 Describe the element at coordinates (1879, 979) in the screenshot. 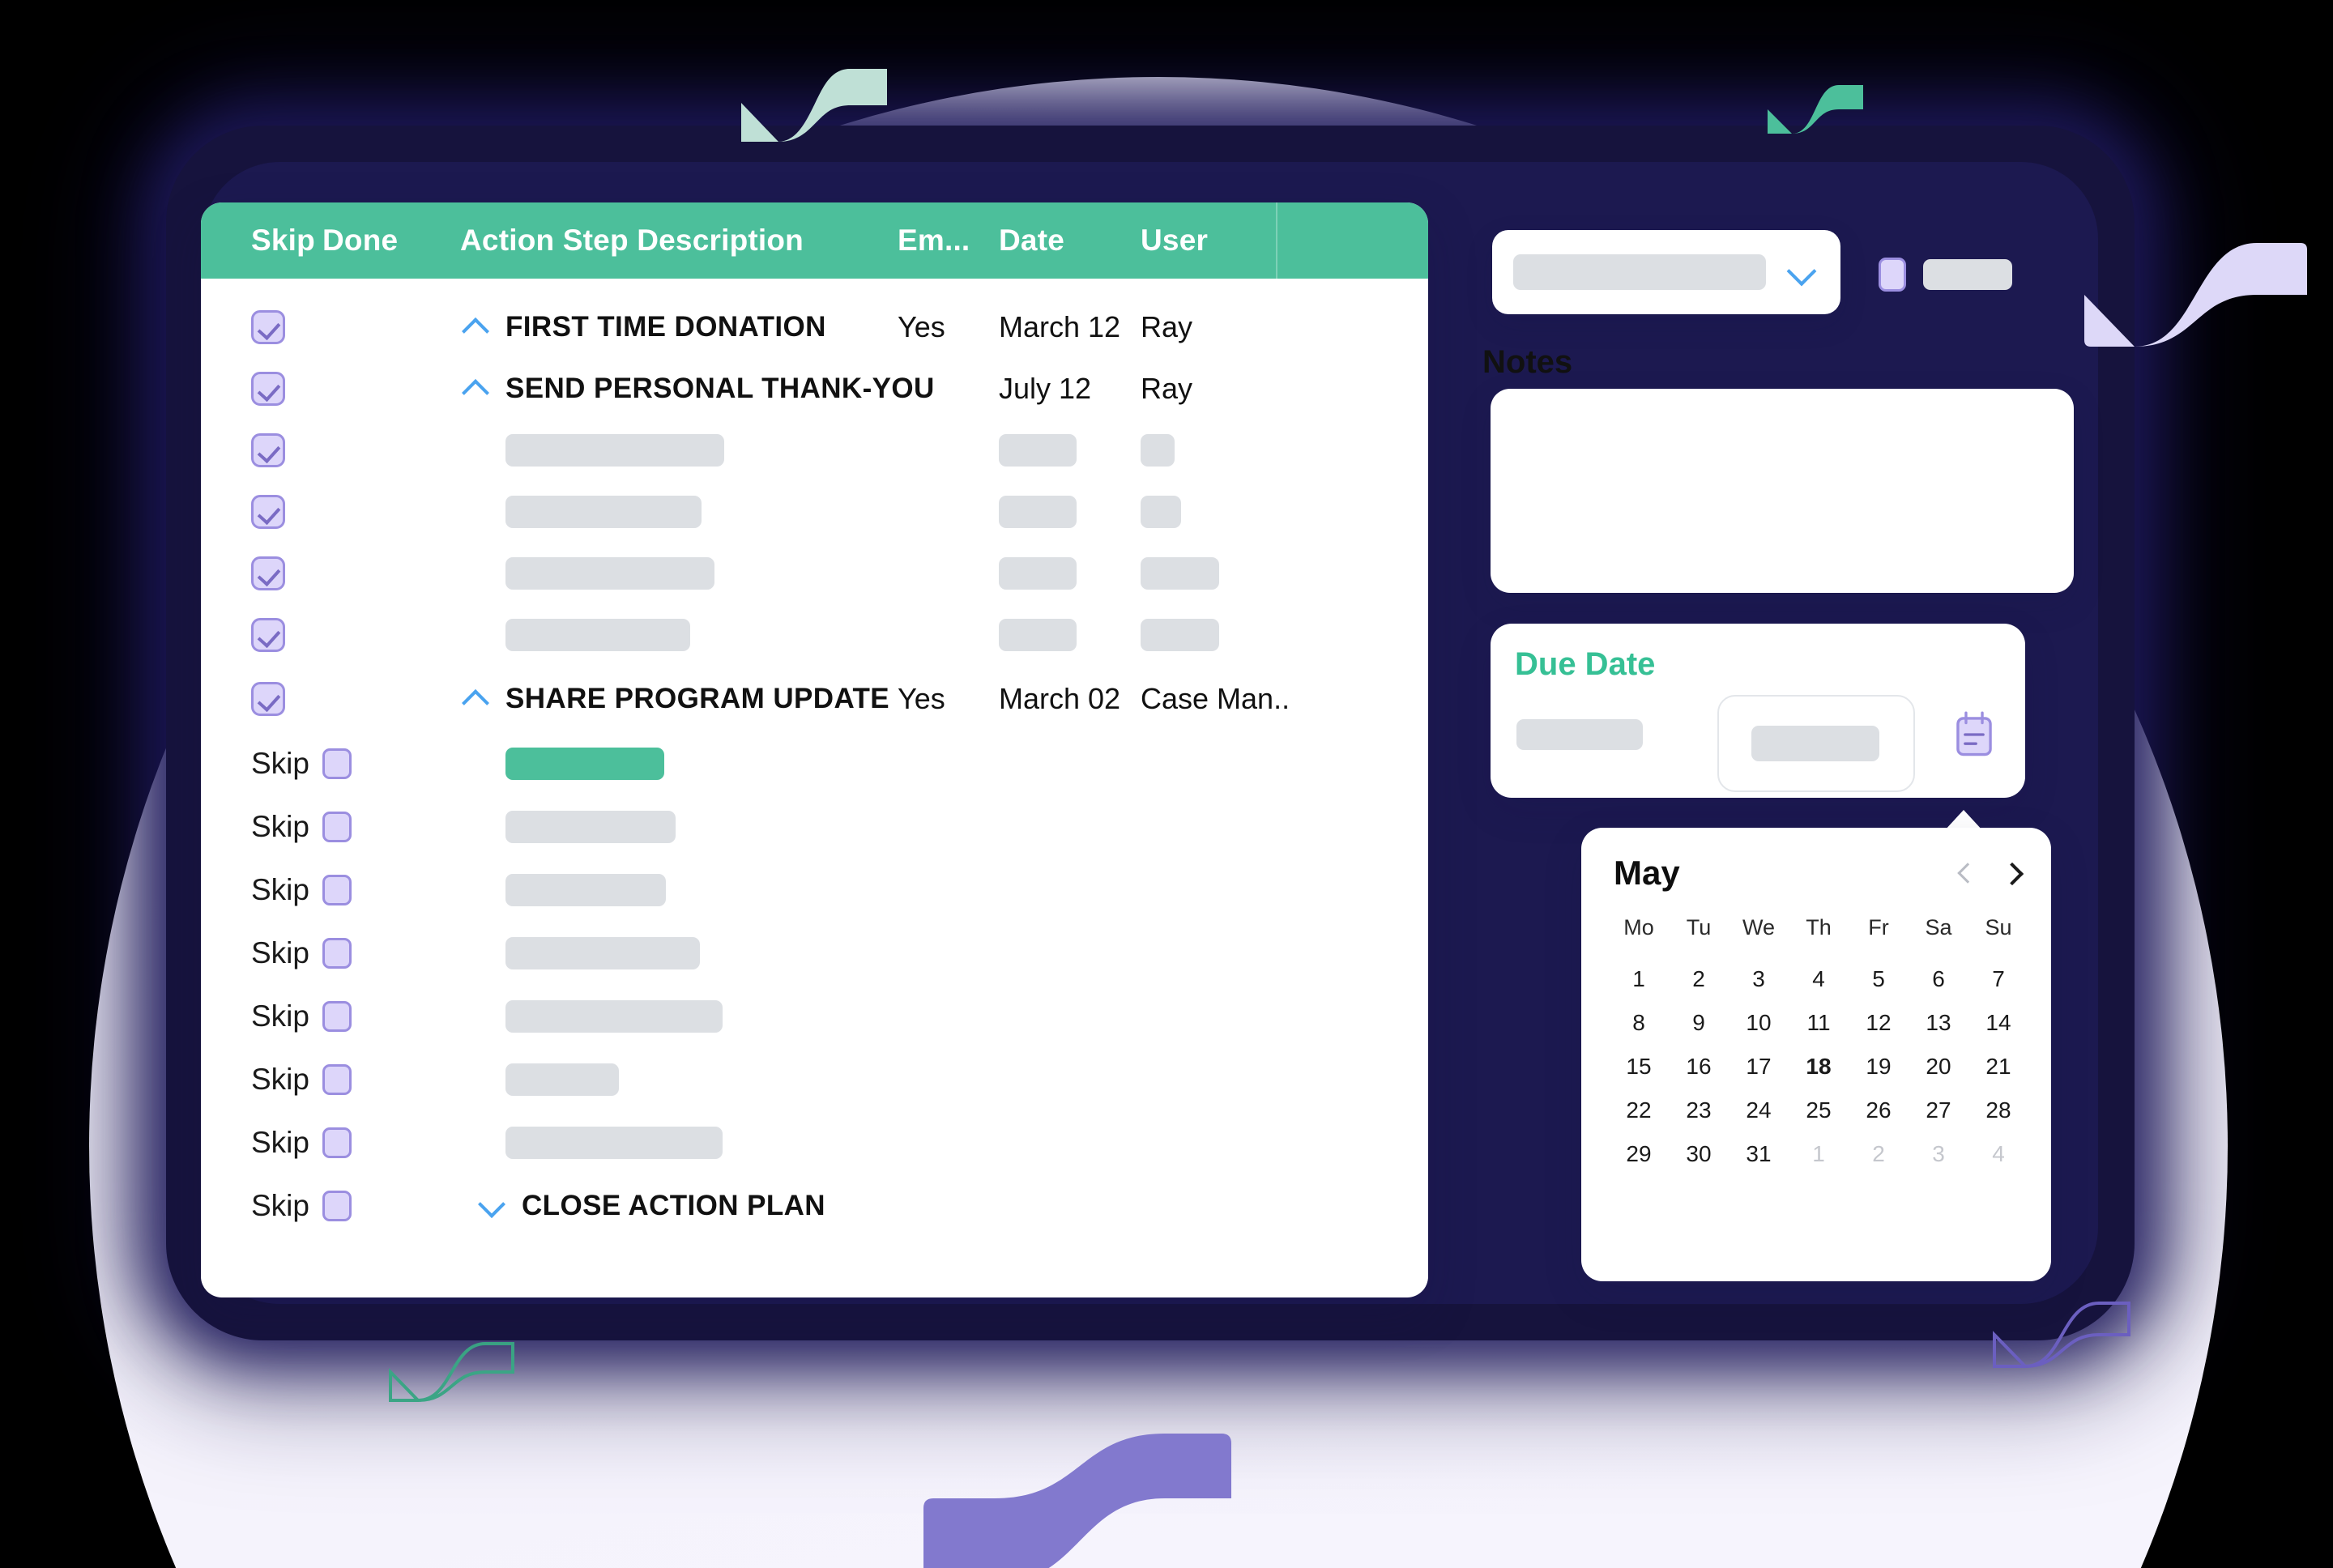

I see `calendar-day: 5` at that location.